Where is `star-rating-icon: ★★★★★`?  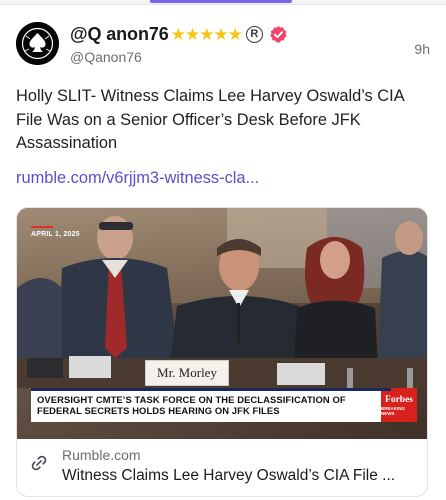 star-rating-icon: ★★★★★ is located at coordinates (206, 34).